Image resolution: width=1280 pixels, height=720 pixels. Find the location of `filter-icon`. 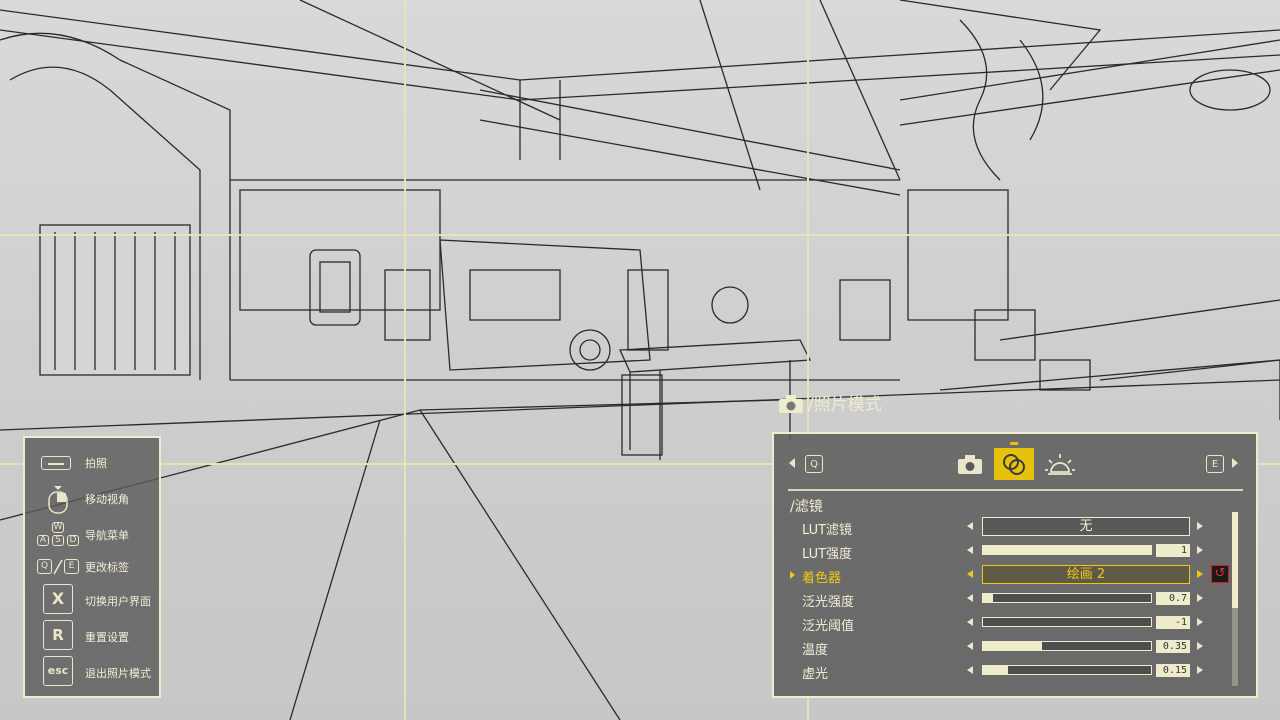

filter-icon is located at coordinates (1014, 464).